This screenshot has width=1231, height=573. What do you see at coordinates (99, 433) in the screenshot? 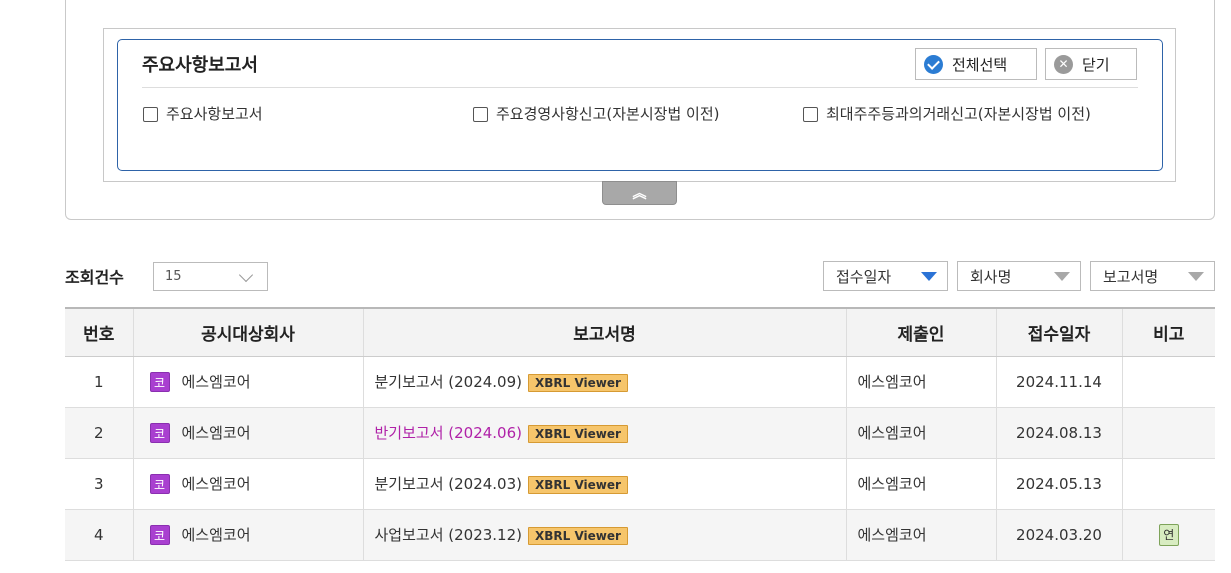
I see `row-no: 2` at bounding box center [99, 433].